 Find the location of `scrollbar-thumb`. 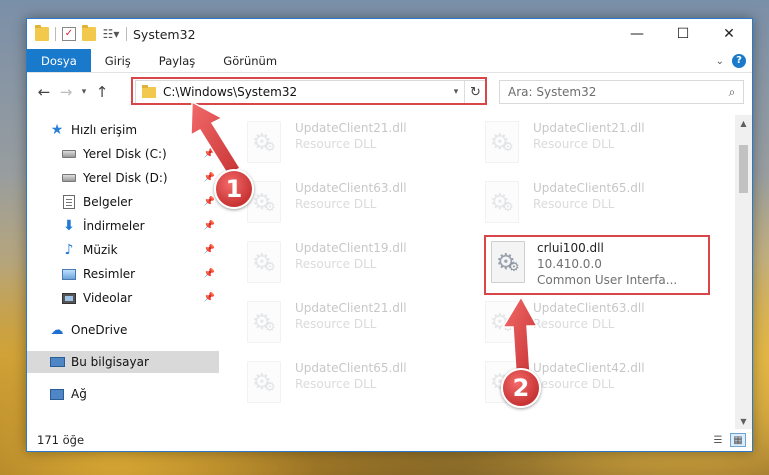

scrollbar-thumb is located at coordinates (743, 169).